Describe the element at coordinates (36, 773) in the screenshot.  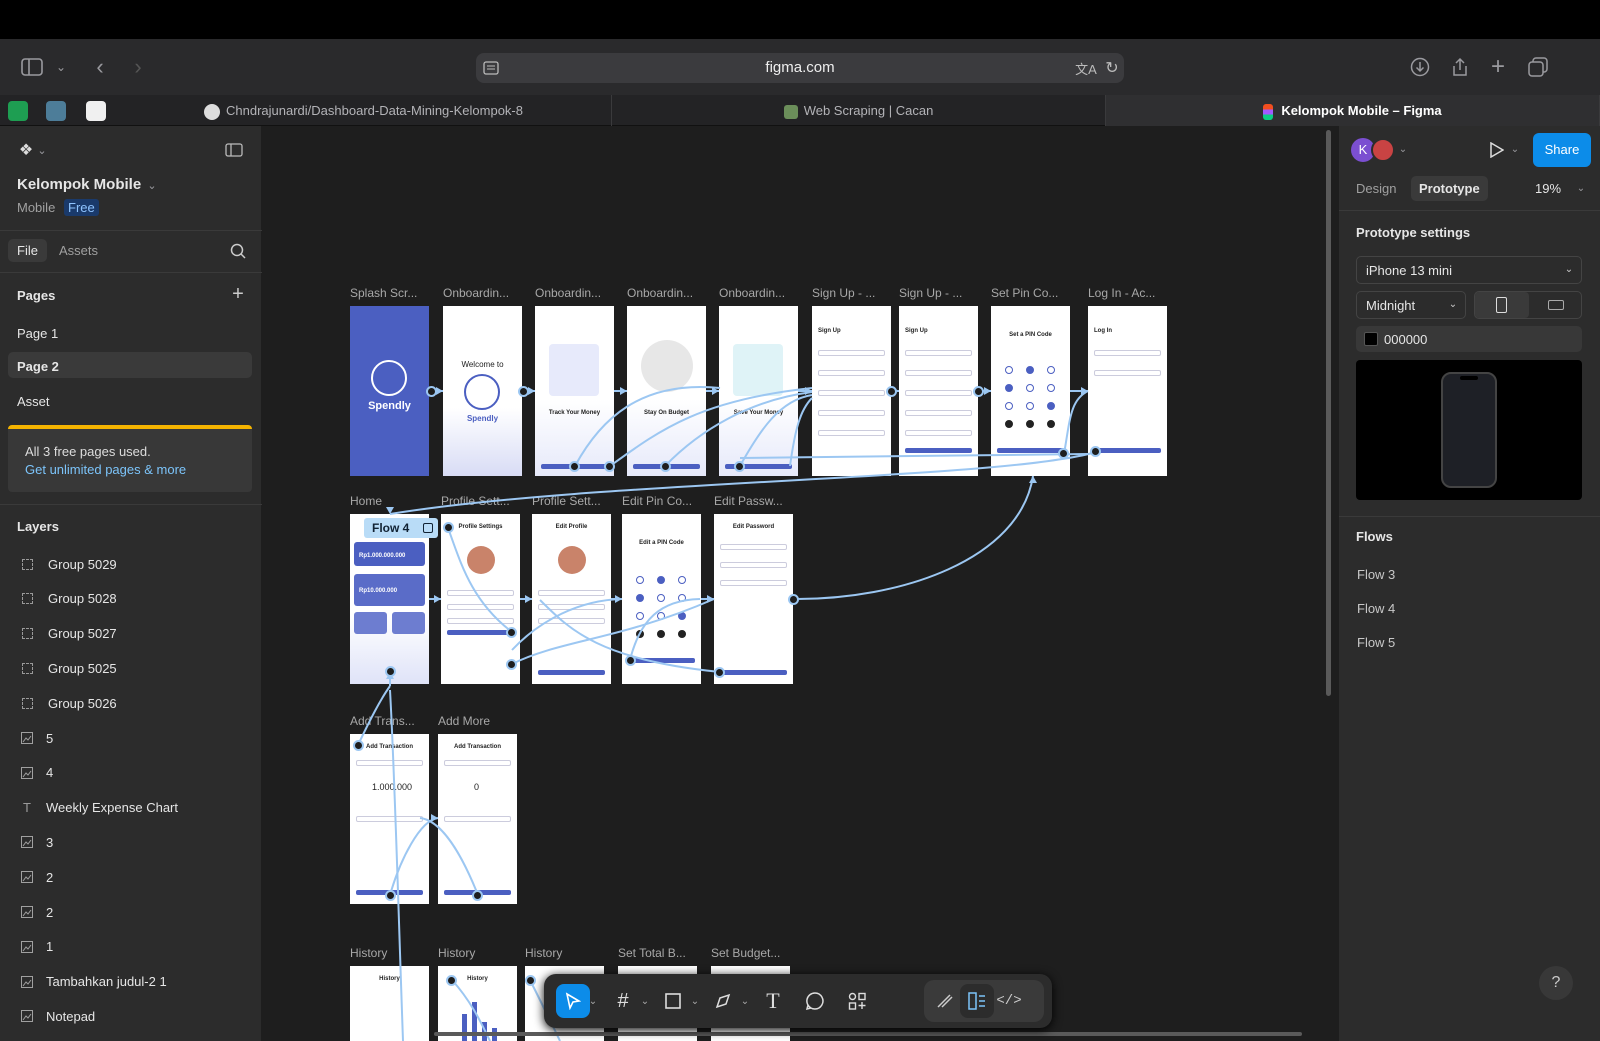
I see `layer-item: 4` at that location.